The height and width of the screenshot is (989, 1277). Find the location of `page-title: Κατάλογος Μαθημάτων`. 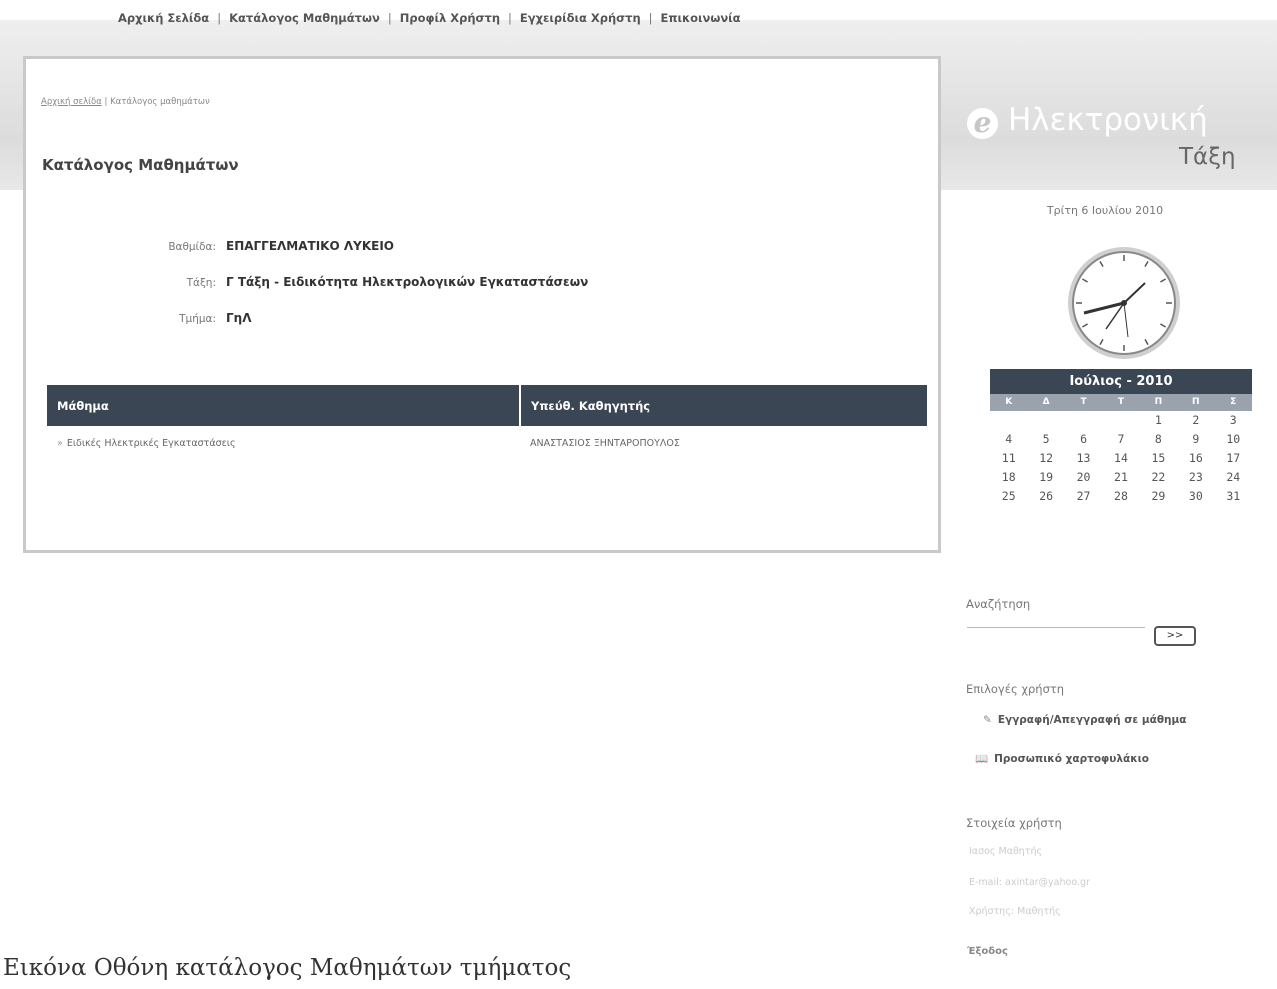

page-title: Κατάλογος Μαθημάτων is located at coordinates (140, 165).